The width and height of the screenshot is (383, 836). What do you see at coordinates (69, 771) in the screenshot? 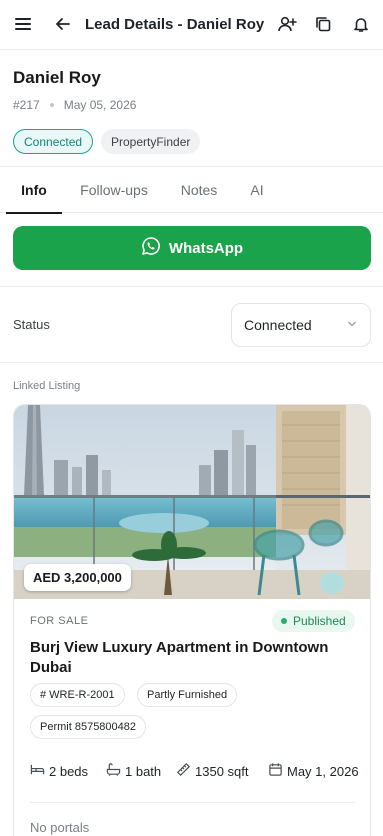
I see `beds-value: 2 beds` at bounding box center [69, 771].